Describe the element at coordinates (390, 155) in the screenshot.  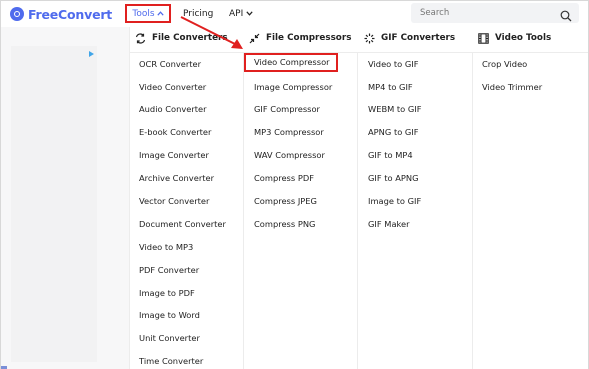
I see `menu-item-gif-to-mp4: GIF to MP4` at that location.